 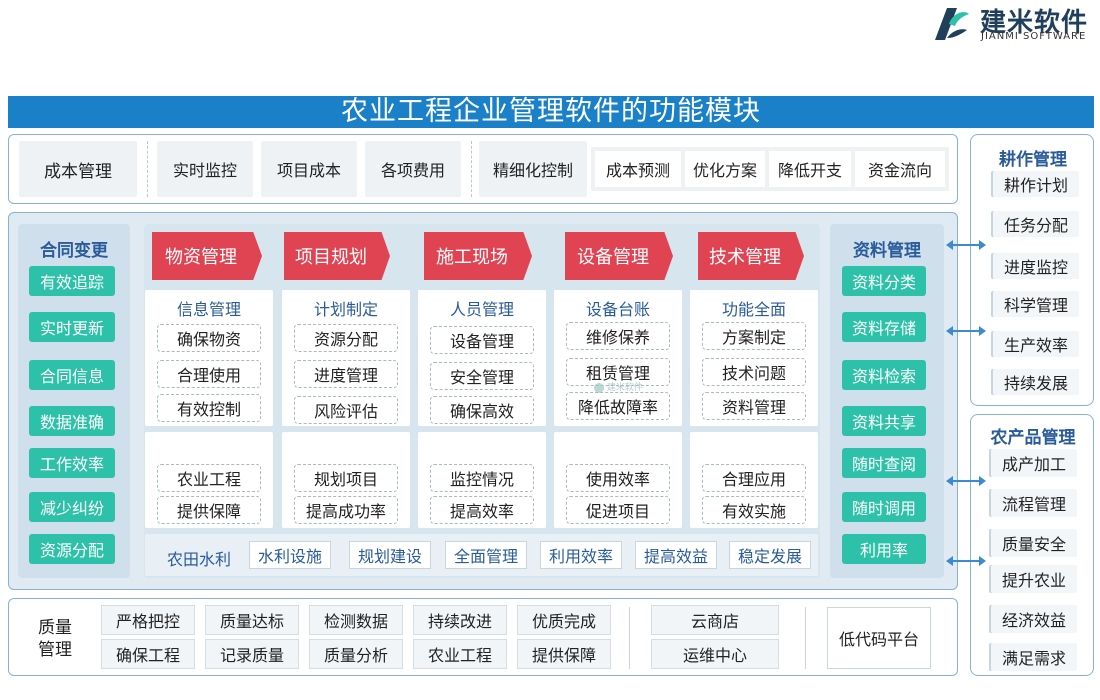 What do you see at coordinates (533, 169) in the screenshot?
I see `cost-refine: 精细化控制` at bounding box center [533, 169].